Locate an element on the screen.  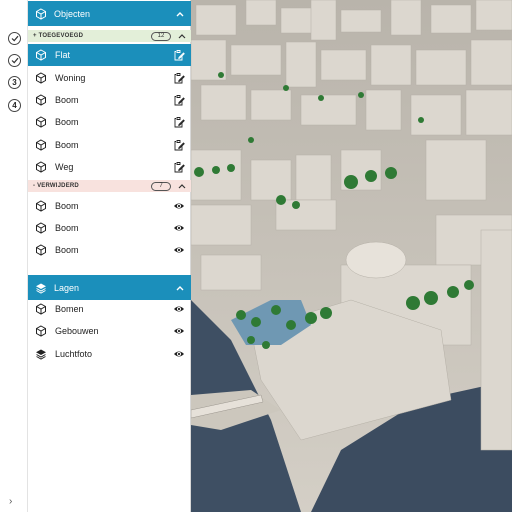
step-2-done is located at coordinates (14, 60).